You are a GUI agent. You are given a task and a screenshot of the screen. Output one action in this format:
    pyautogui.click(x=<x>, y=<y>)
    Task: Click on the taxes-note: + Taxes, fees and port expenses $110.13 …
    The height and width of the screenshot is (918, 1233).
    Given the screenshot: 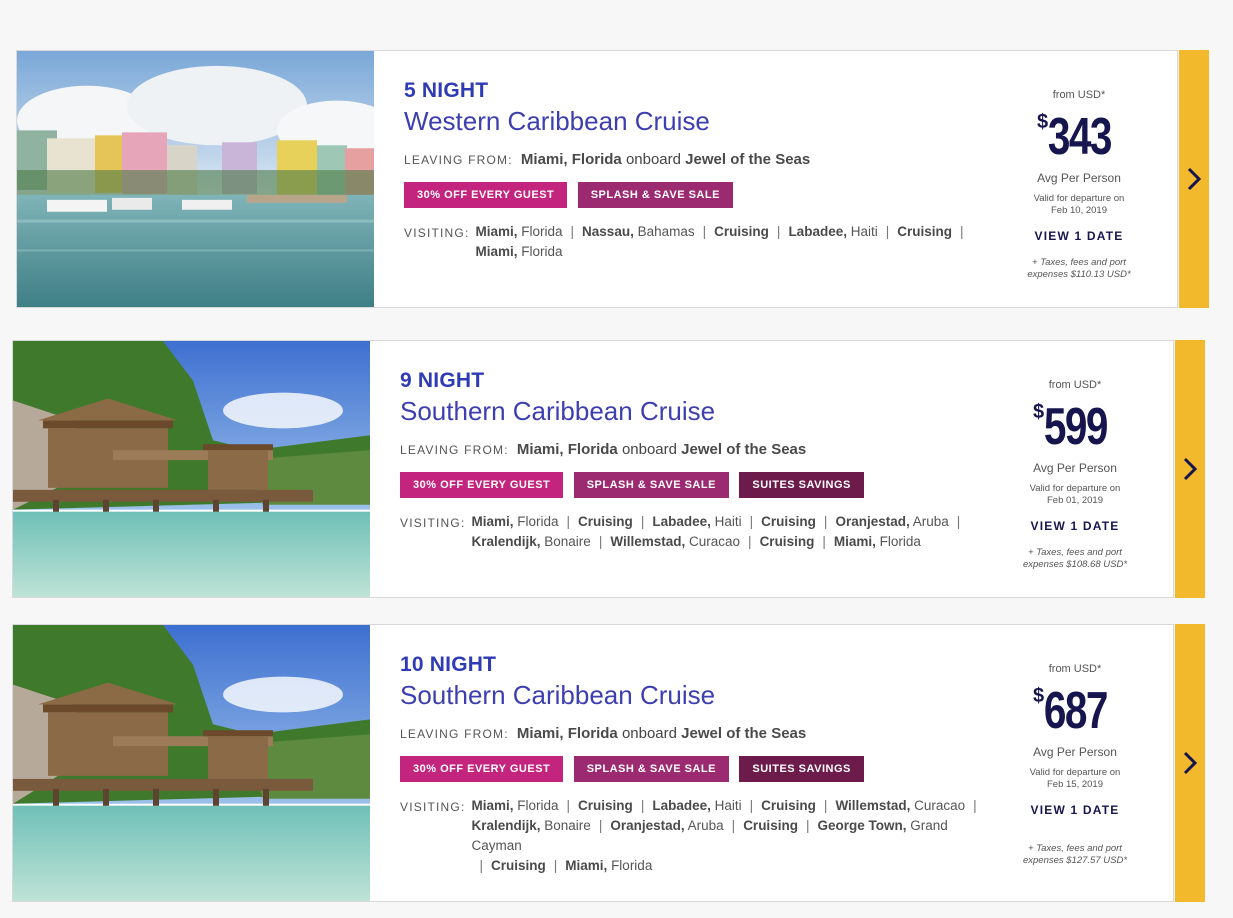 What is the action you would take?
    pyautogui.click(x=1079, y=269)
    